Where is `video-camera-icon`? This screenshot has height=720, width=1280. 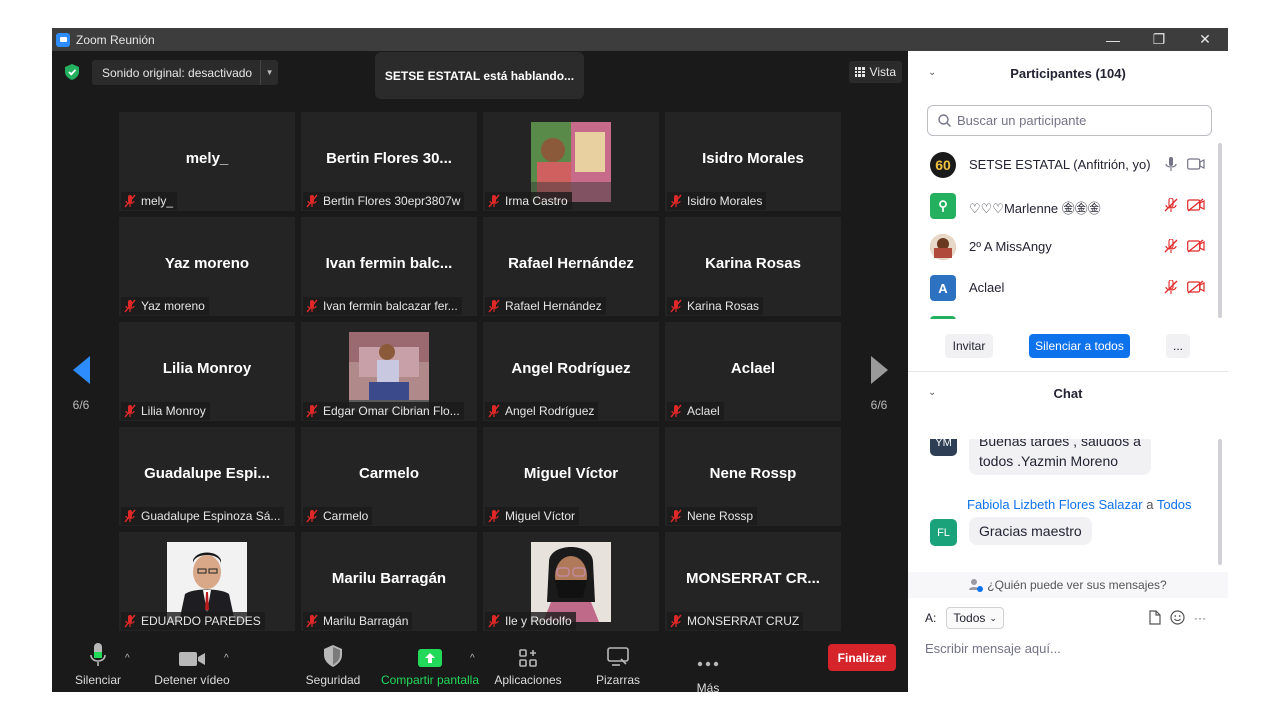
video-camera-icon is located at coordinates (1196, 164).